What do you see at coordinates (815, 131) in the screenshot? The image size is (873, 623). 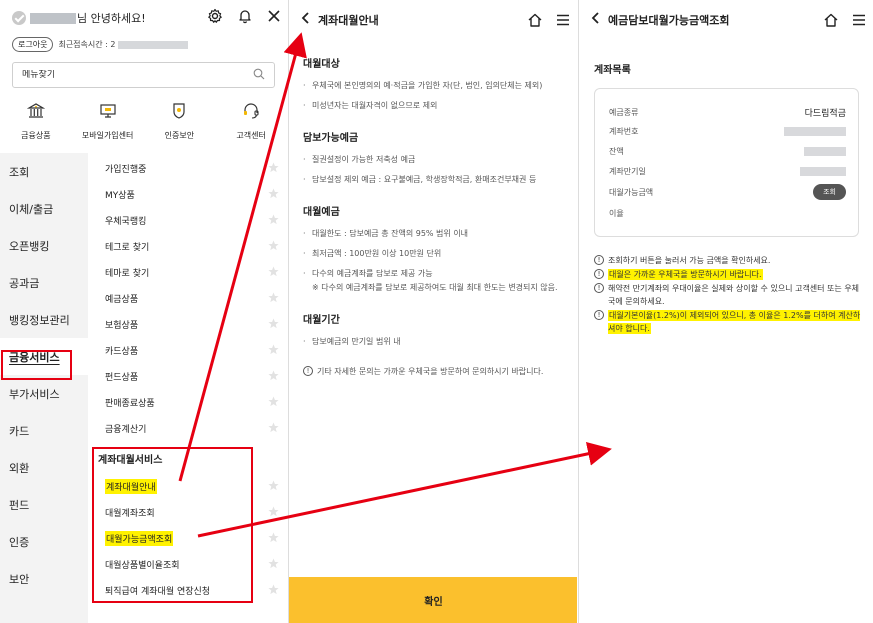 I see `account-number-masked` at bounding box center [815, 131].